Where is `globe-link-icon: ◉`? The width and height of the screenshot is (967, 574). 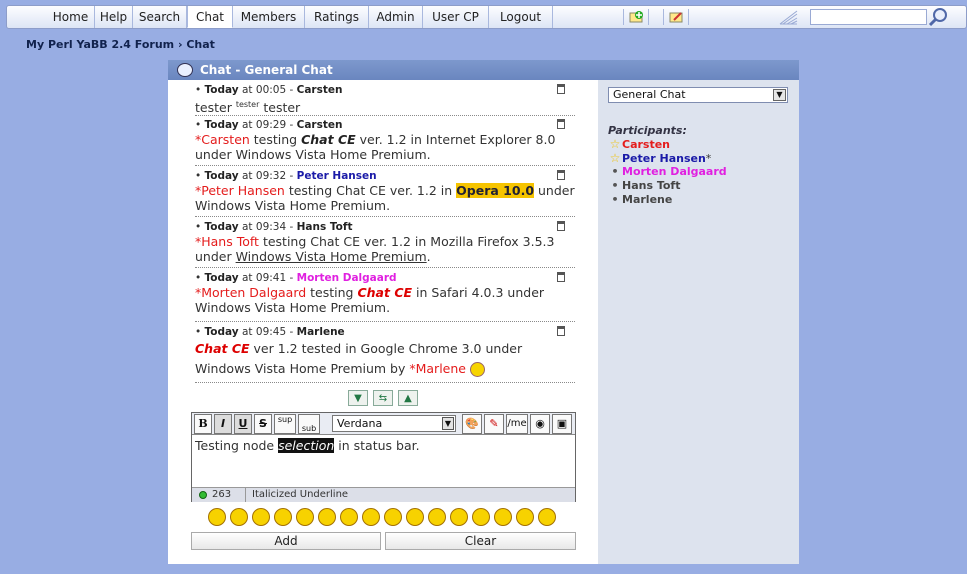
globe-link-icon: ◉ is located at coordinates (540, 424).